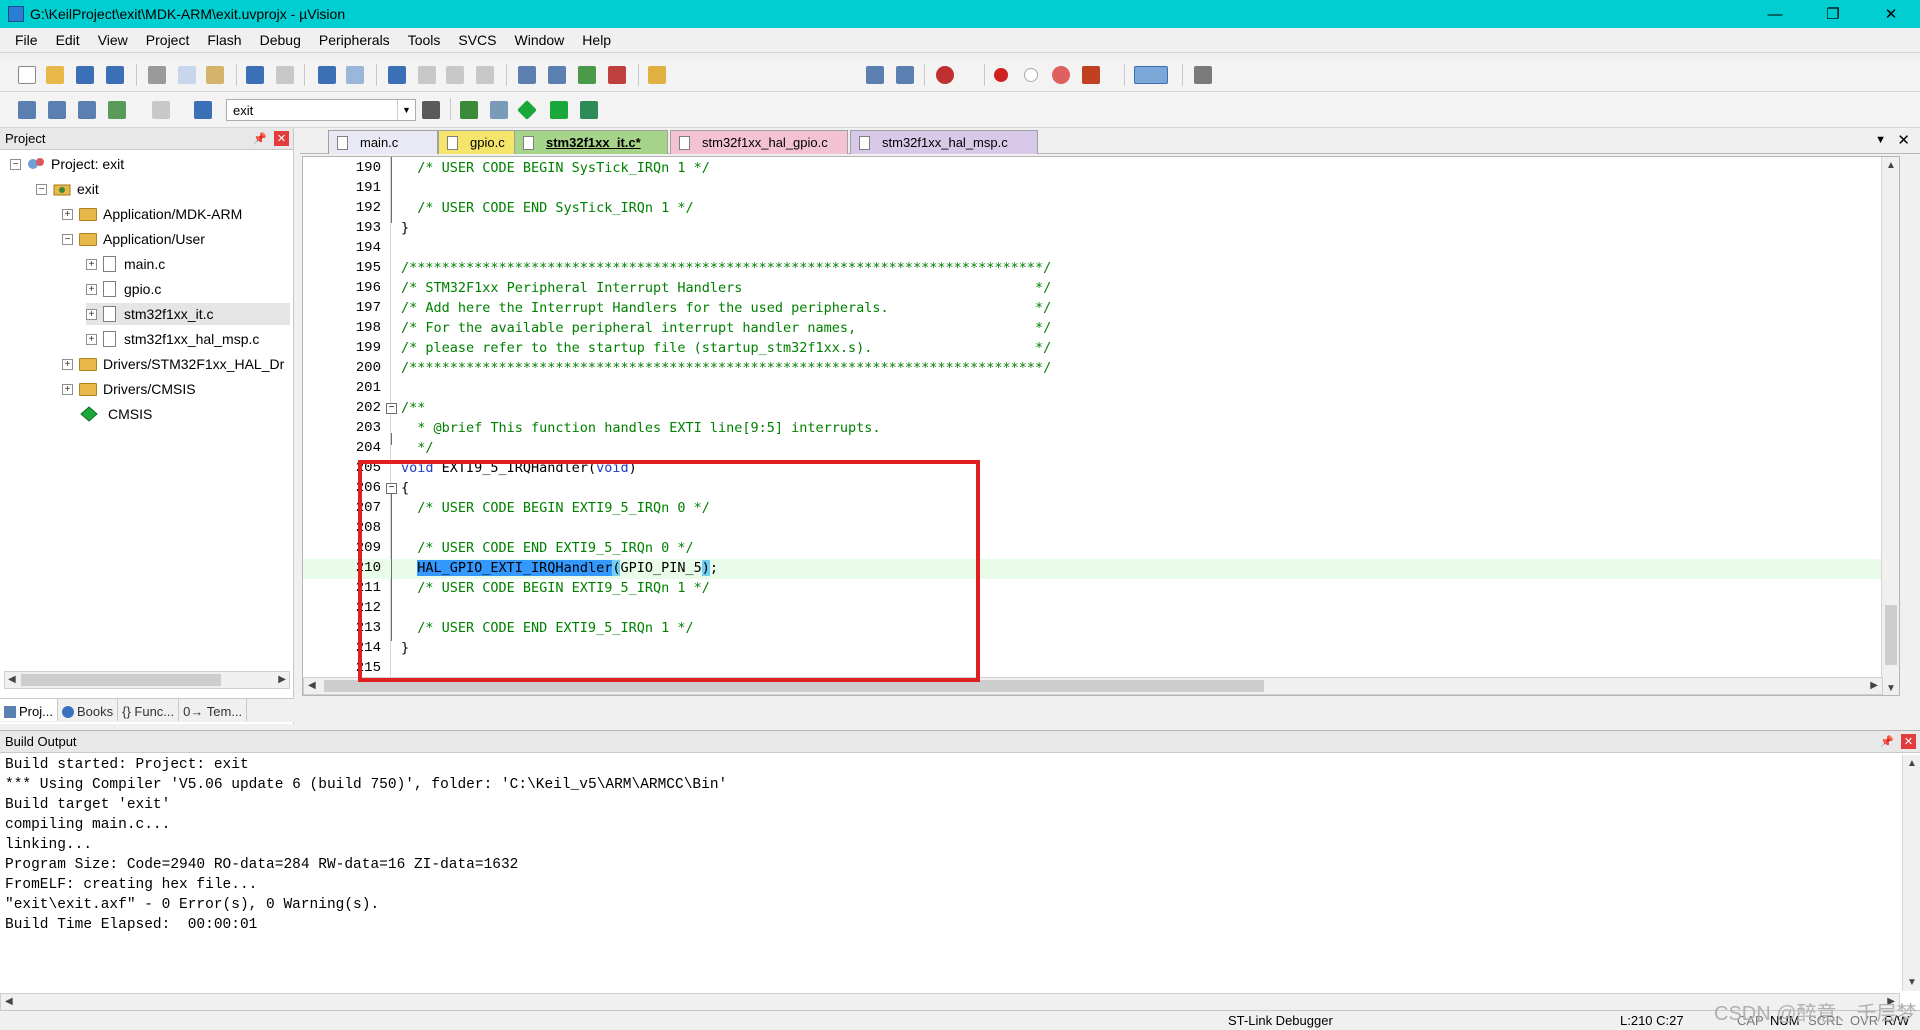 This screenshot has height=1030, width=1920. What do you see at coordinates (499, 110) in the screenshot?
I see `select-packs-icon` at bounding box center [499, 110].